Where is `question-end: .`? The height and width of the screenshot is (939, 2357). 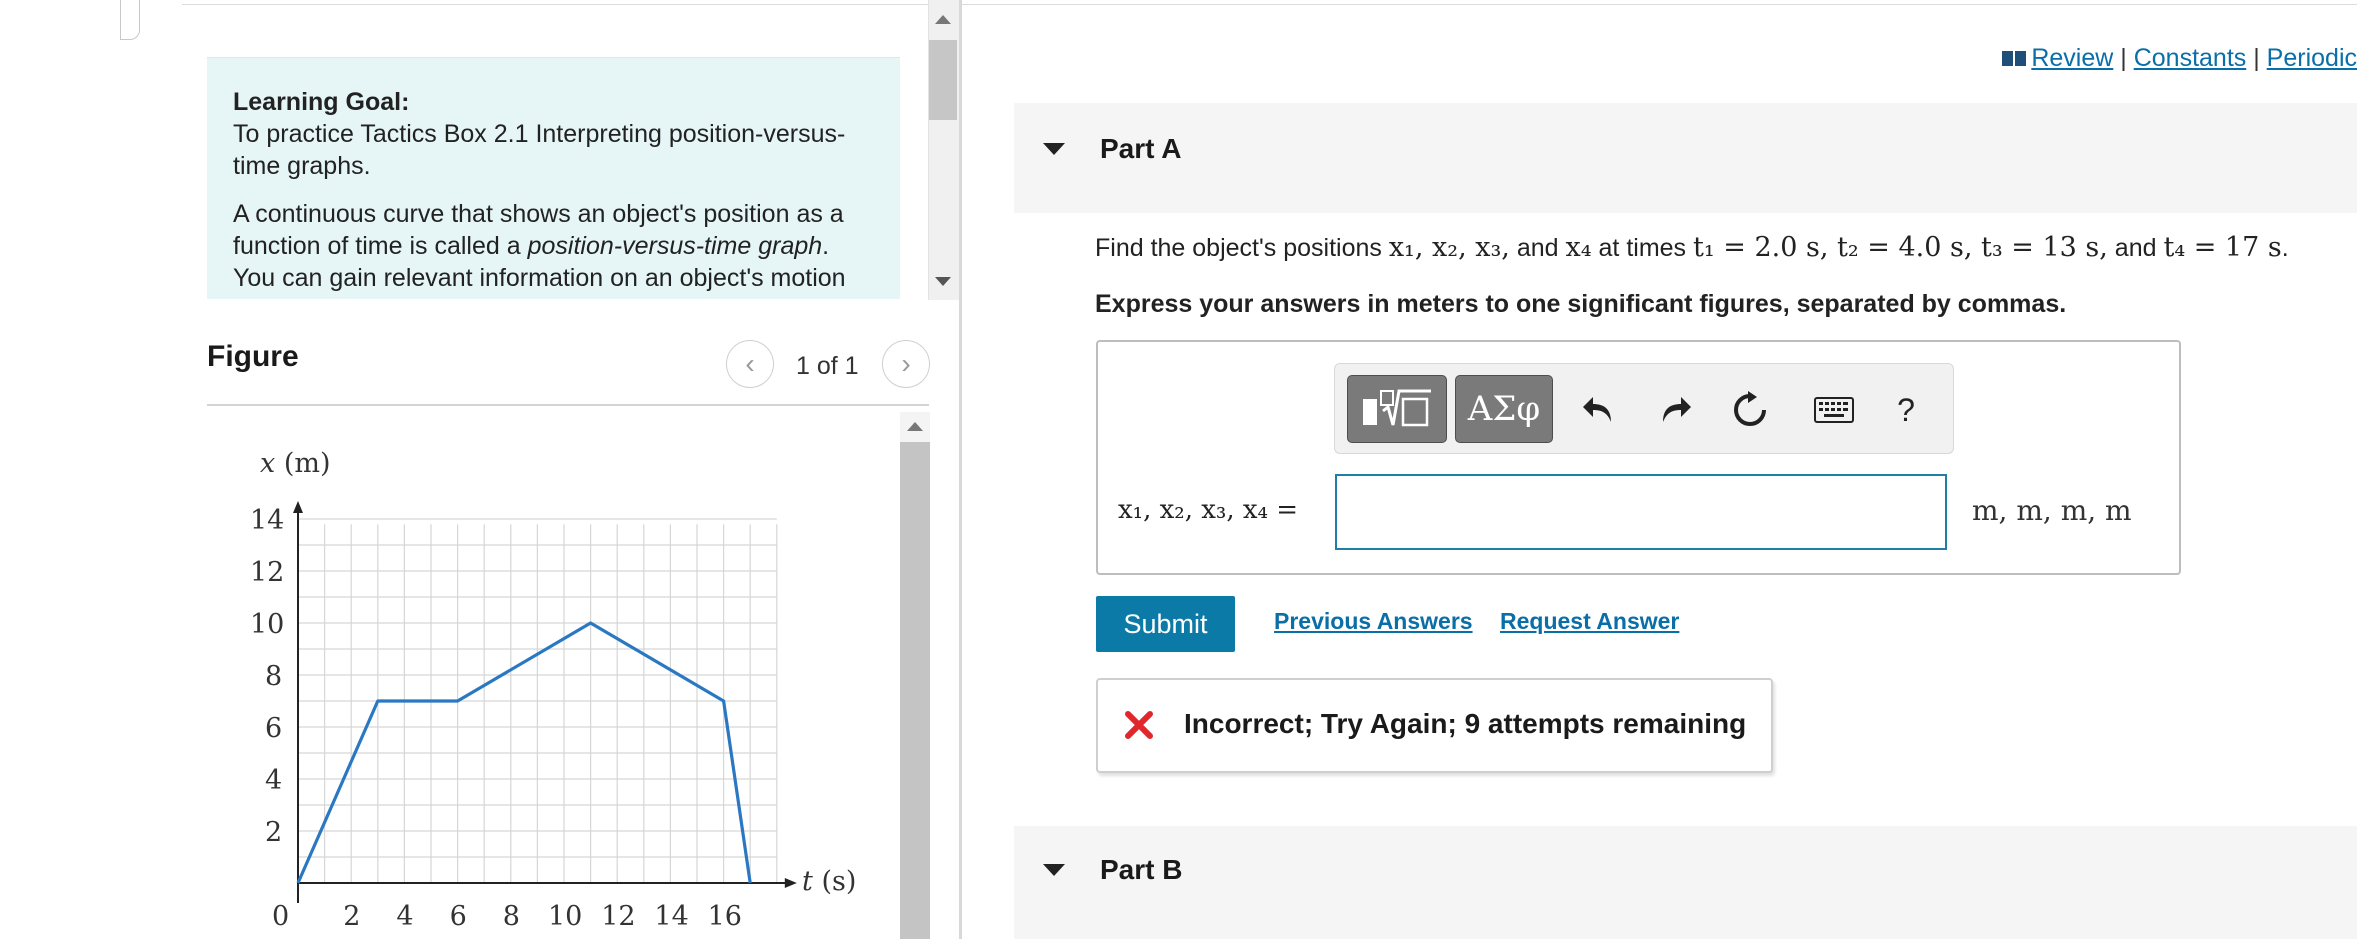 question-end: . is located at coordinates (2285, 248).